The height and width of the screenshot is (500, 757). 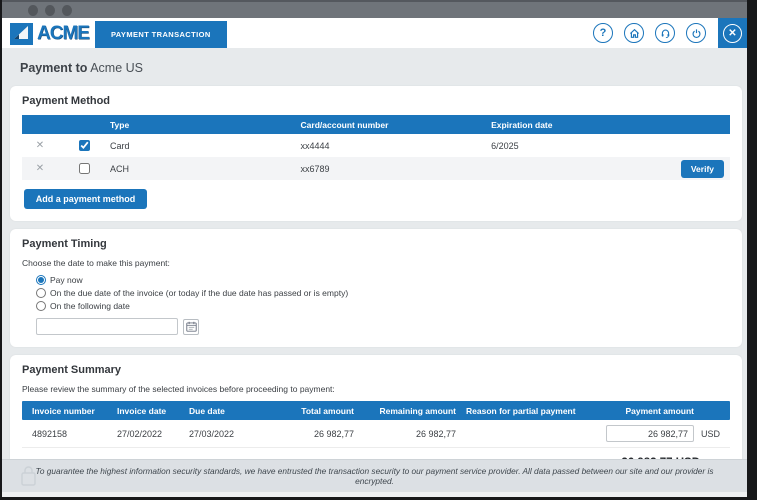 I want to click on payment-method-row-ach: ✕ ACH xx6789 Verify, so click(x=376, y=168).